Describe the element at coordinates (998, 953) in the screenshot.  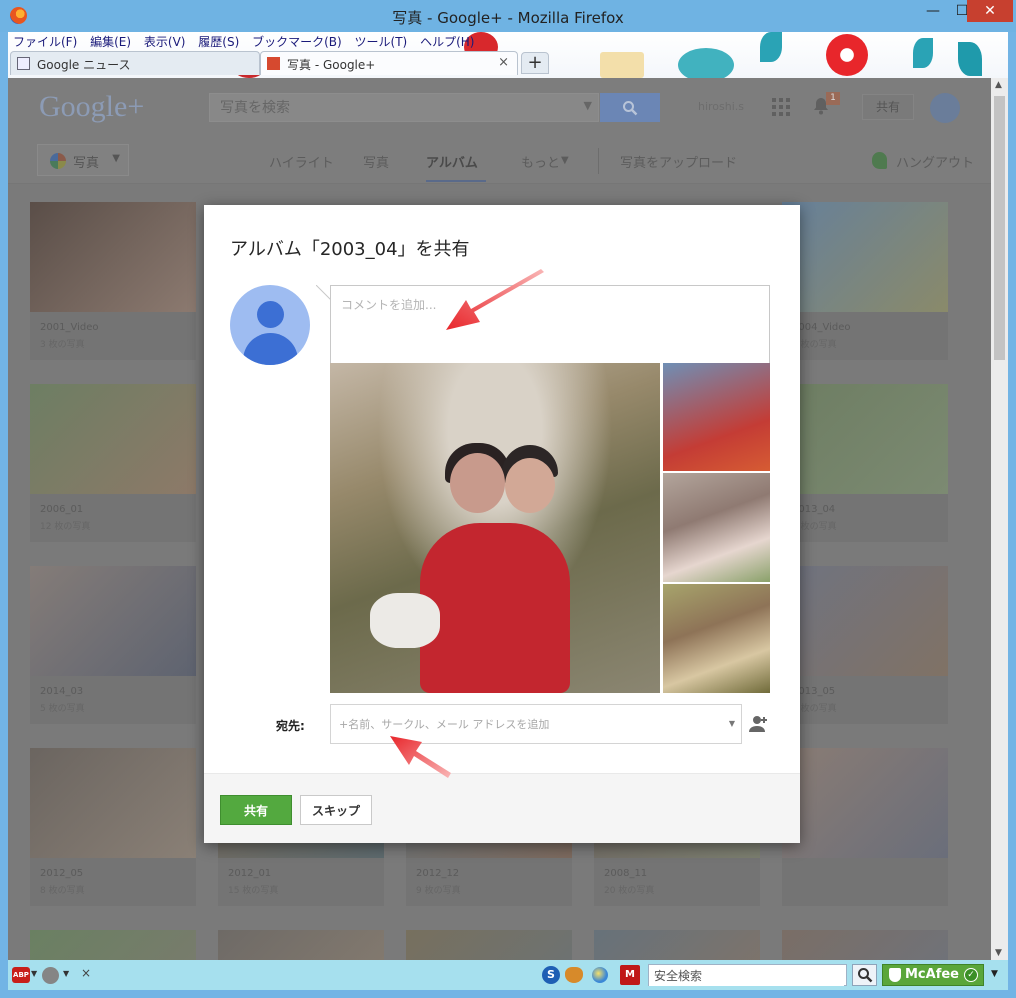
I see `scroll-down-icon: ▼` at that location.